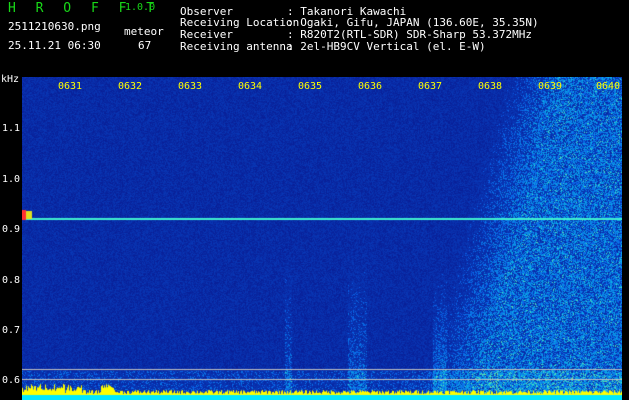  What do you see at coordinates (54, 26) in the screenshot?
I see `file-name: 2511210630.png` at bounding box center [54, 26].